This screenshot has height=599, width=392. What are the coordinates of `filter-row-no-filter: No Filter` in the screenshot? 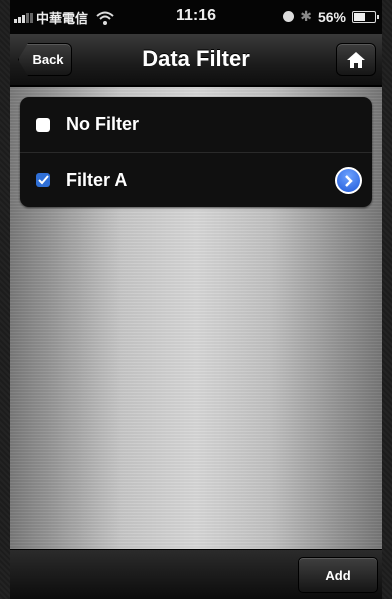 It's located at (196, 124).